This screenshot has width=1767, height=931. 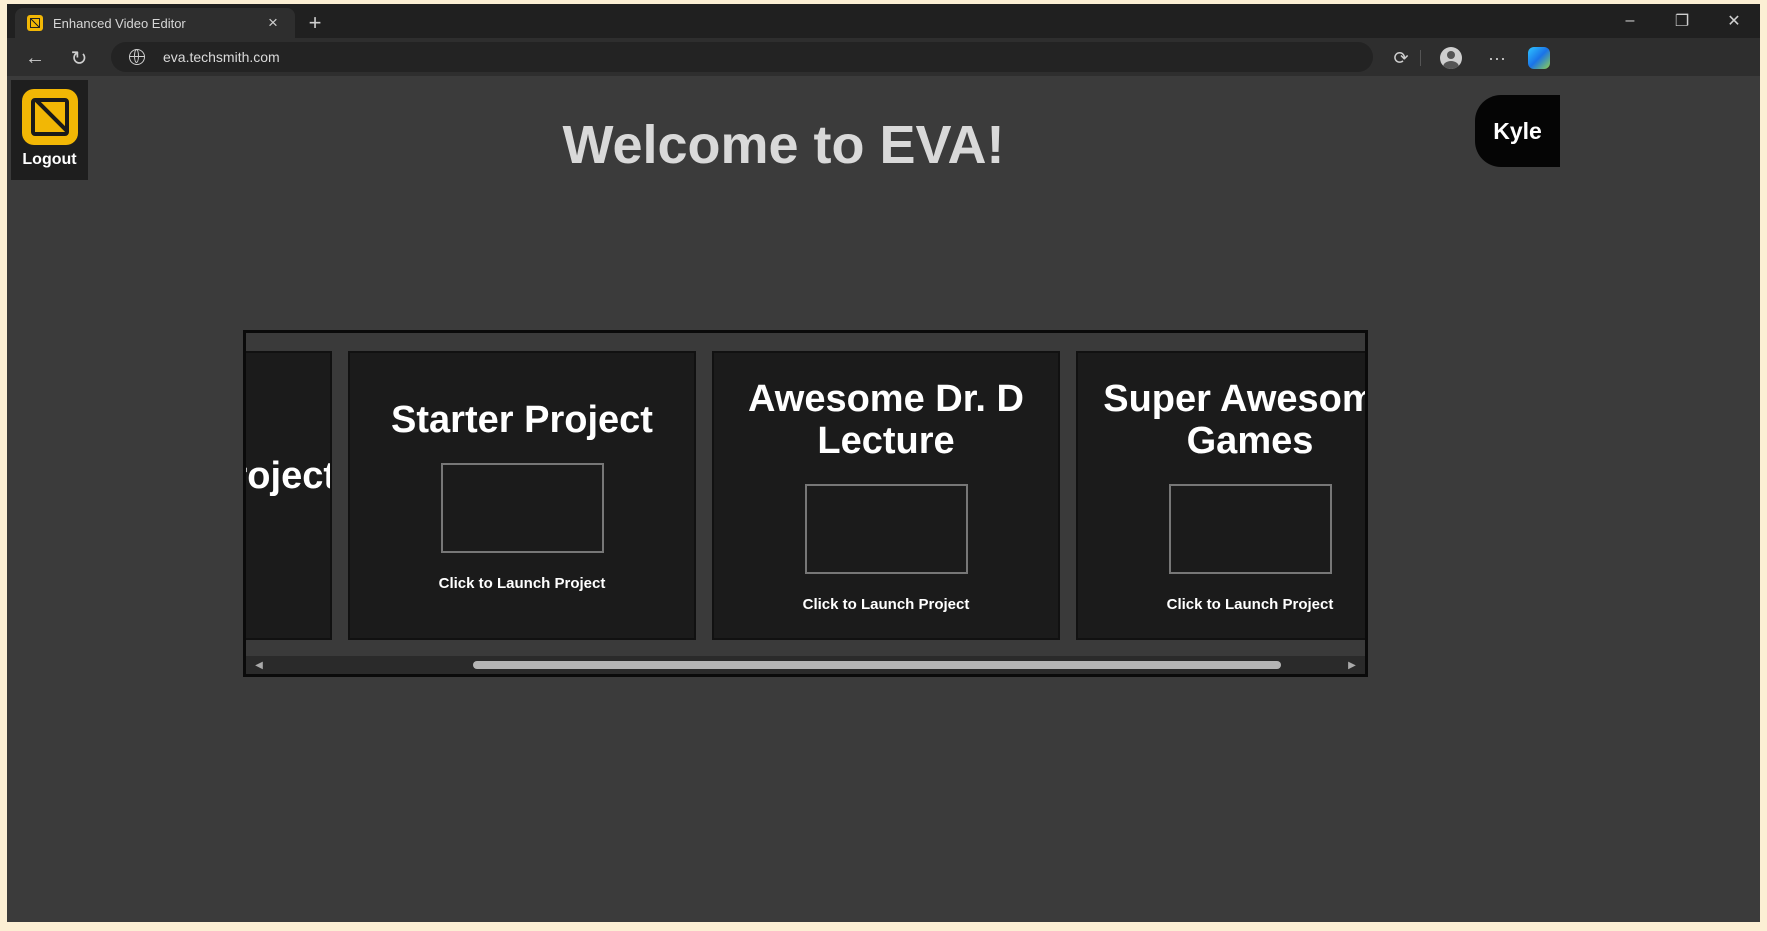 I want to click on new-tab-button: +, so click(x=315, y=23).